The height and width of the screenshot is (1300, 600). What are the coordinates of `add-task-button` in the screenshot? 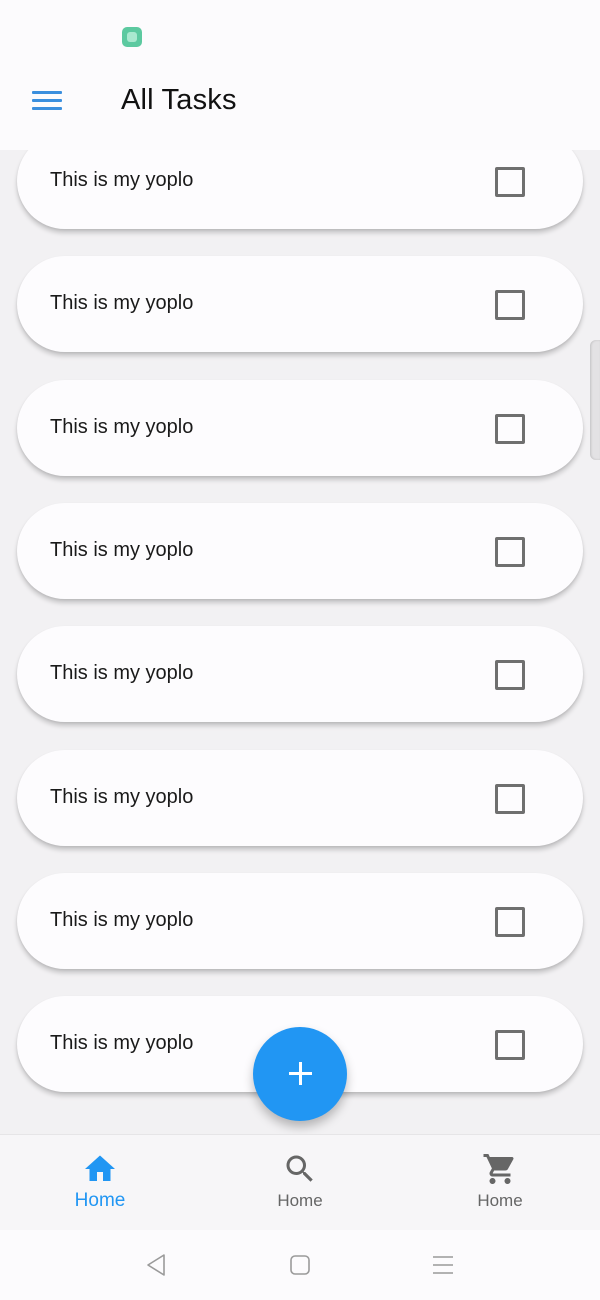 It's located at (300, 1074).